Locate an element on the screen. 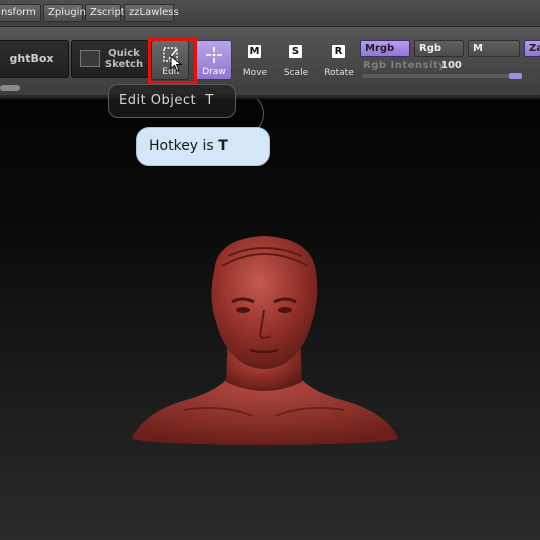 This screenshot has height=540, width=540. toolbar-scroll-handle is located at coordinates (10, 88).